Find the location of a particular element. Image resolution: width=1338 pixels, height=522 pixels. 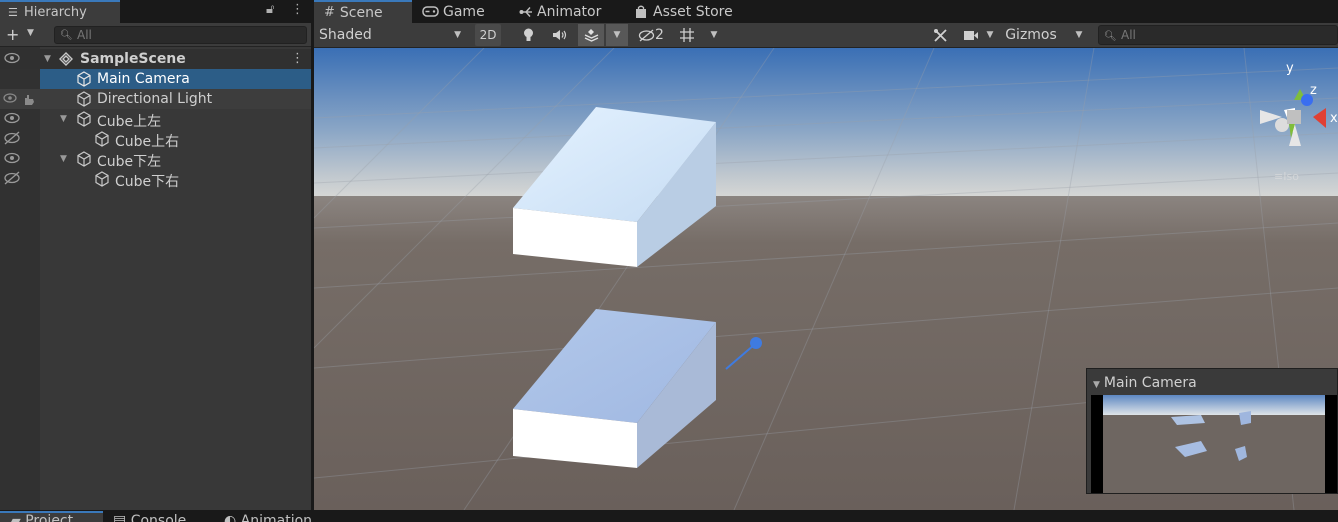

hierarchy-item-label: Cube下左 is located at coordinates (129, 162).